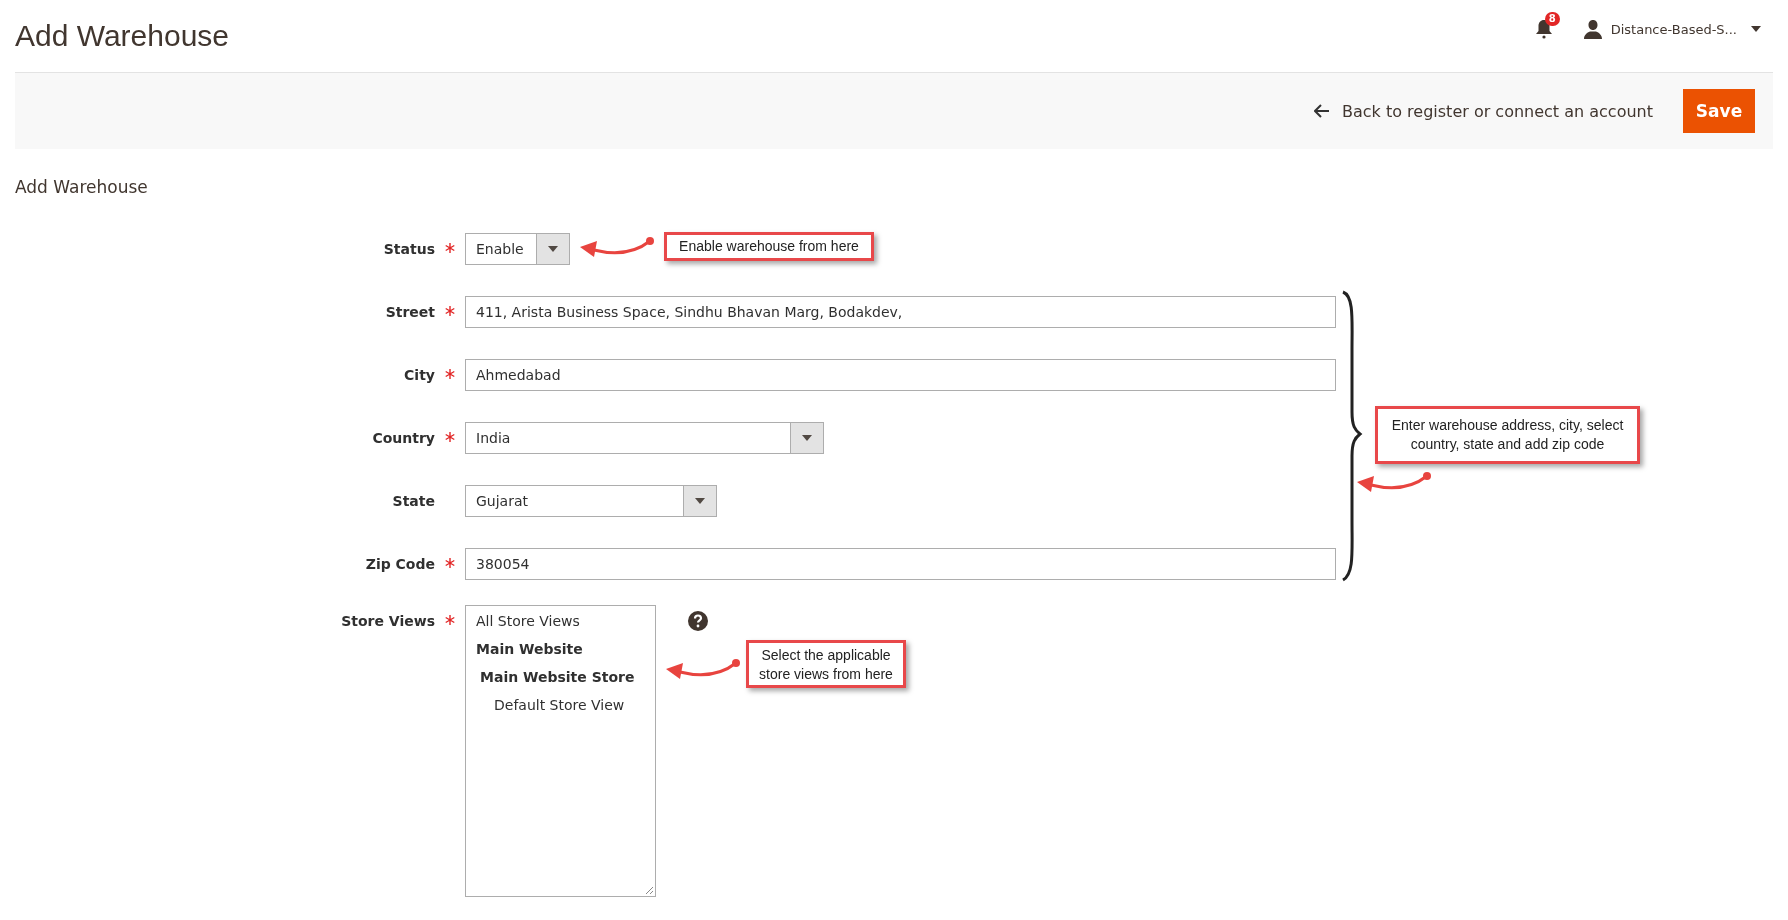 This screenshot has height=920, width=1788. I want to click on select-field: Enable, so click(517, 249).